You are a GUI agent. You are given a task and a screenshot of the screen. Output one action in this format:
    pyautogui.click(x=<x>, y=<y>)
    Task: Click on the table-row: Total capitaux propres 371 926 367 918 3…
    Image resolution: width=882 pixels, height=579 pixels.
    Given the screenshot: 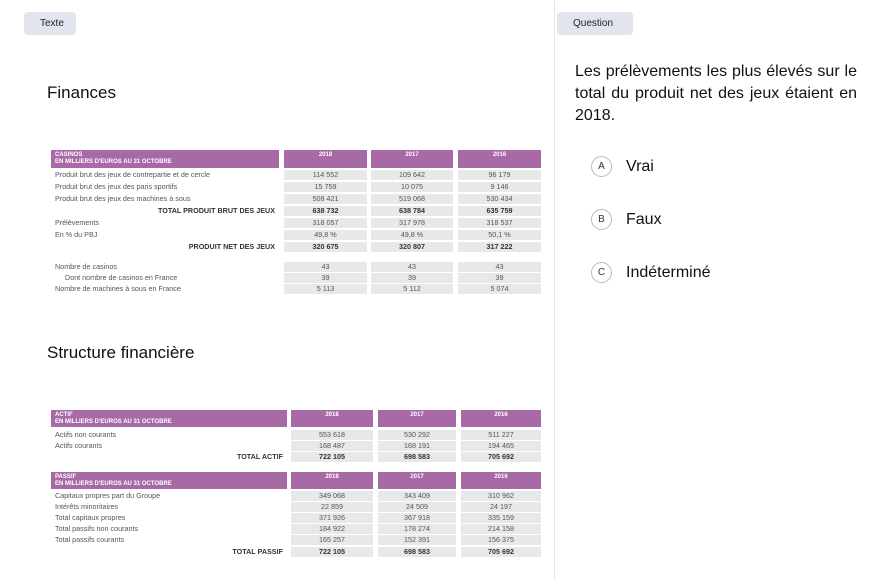 What is the action you would take?
    pyautogui.click(x=296, y=518)
    